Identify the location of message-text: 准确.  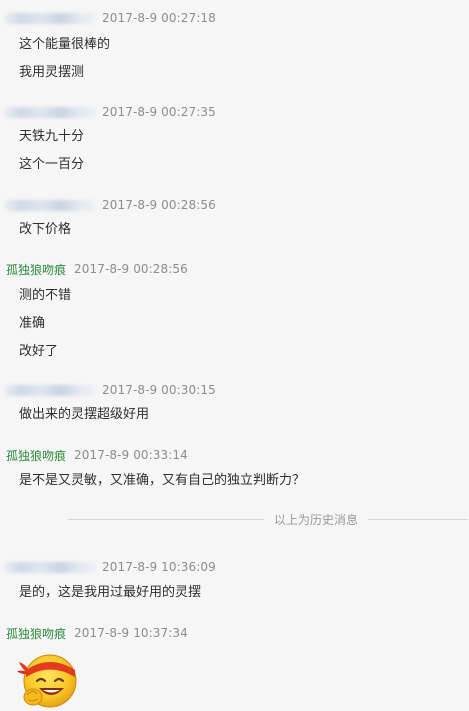
(32, 323).